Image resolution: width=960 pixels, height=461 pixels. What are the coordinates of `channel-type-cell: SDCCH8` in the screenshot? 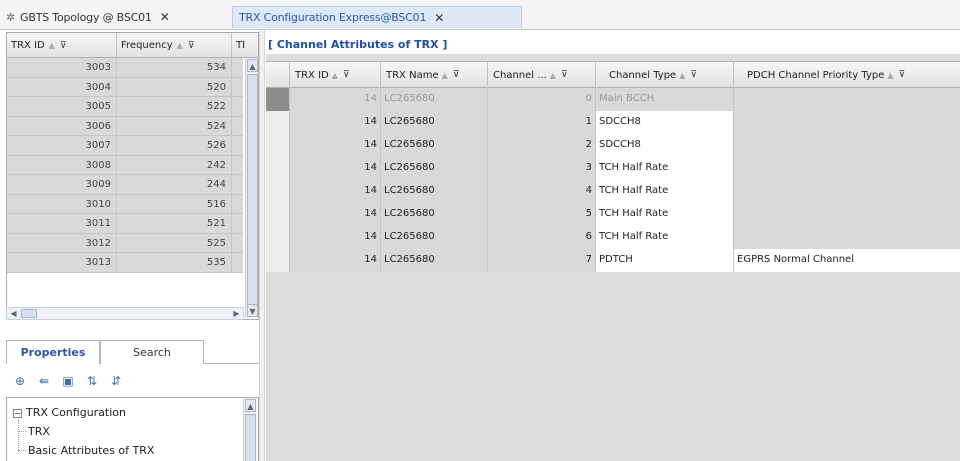 It's located at (665, 145).